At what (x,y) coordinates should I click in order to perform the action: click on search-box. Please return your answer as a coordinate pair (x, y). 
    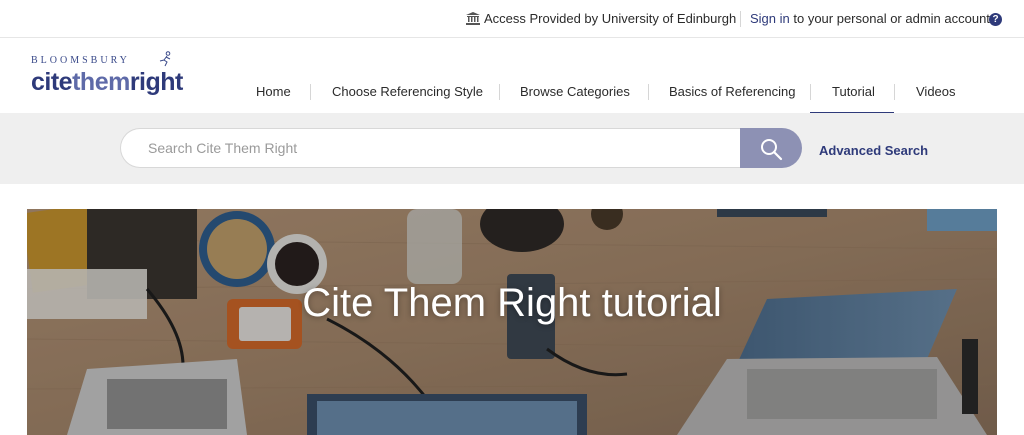
    Looking at the image, I should click on (430, 148).